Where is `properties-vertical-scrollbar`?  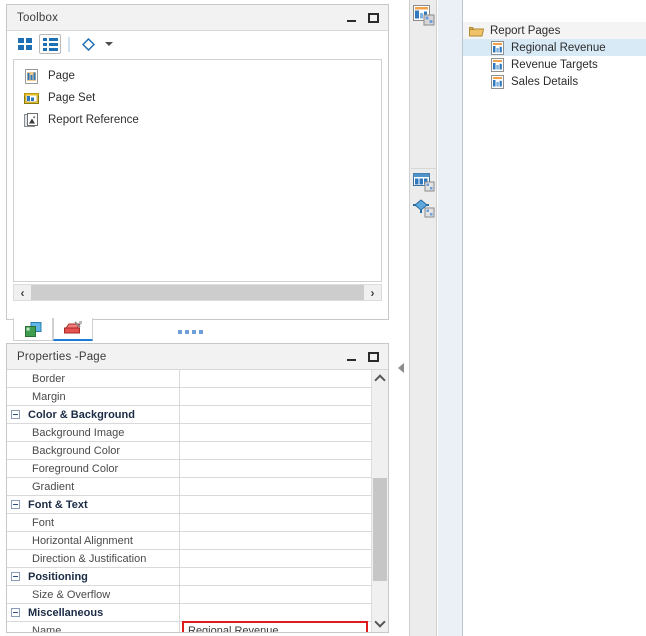
properties-vertical-scrollbar is located at coordinates (379, 501).